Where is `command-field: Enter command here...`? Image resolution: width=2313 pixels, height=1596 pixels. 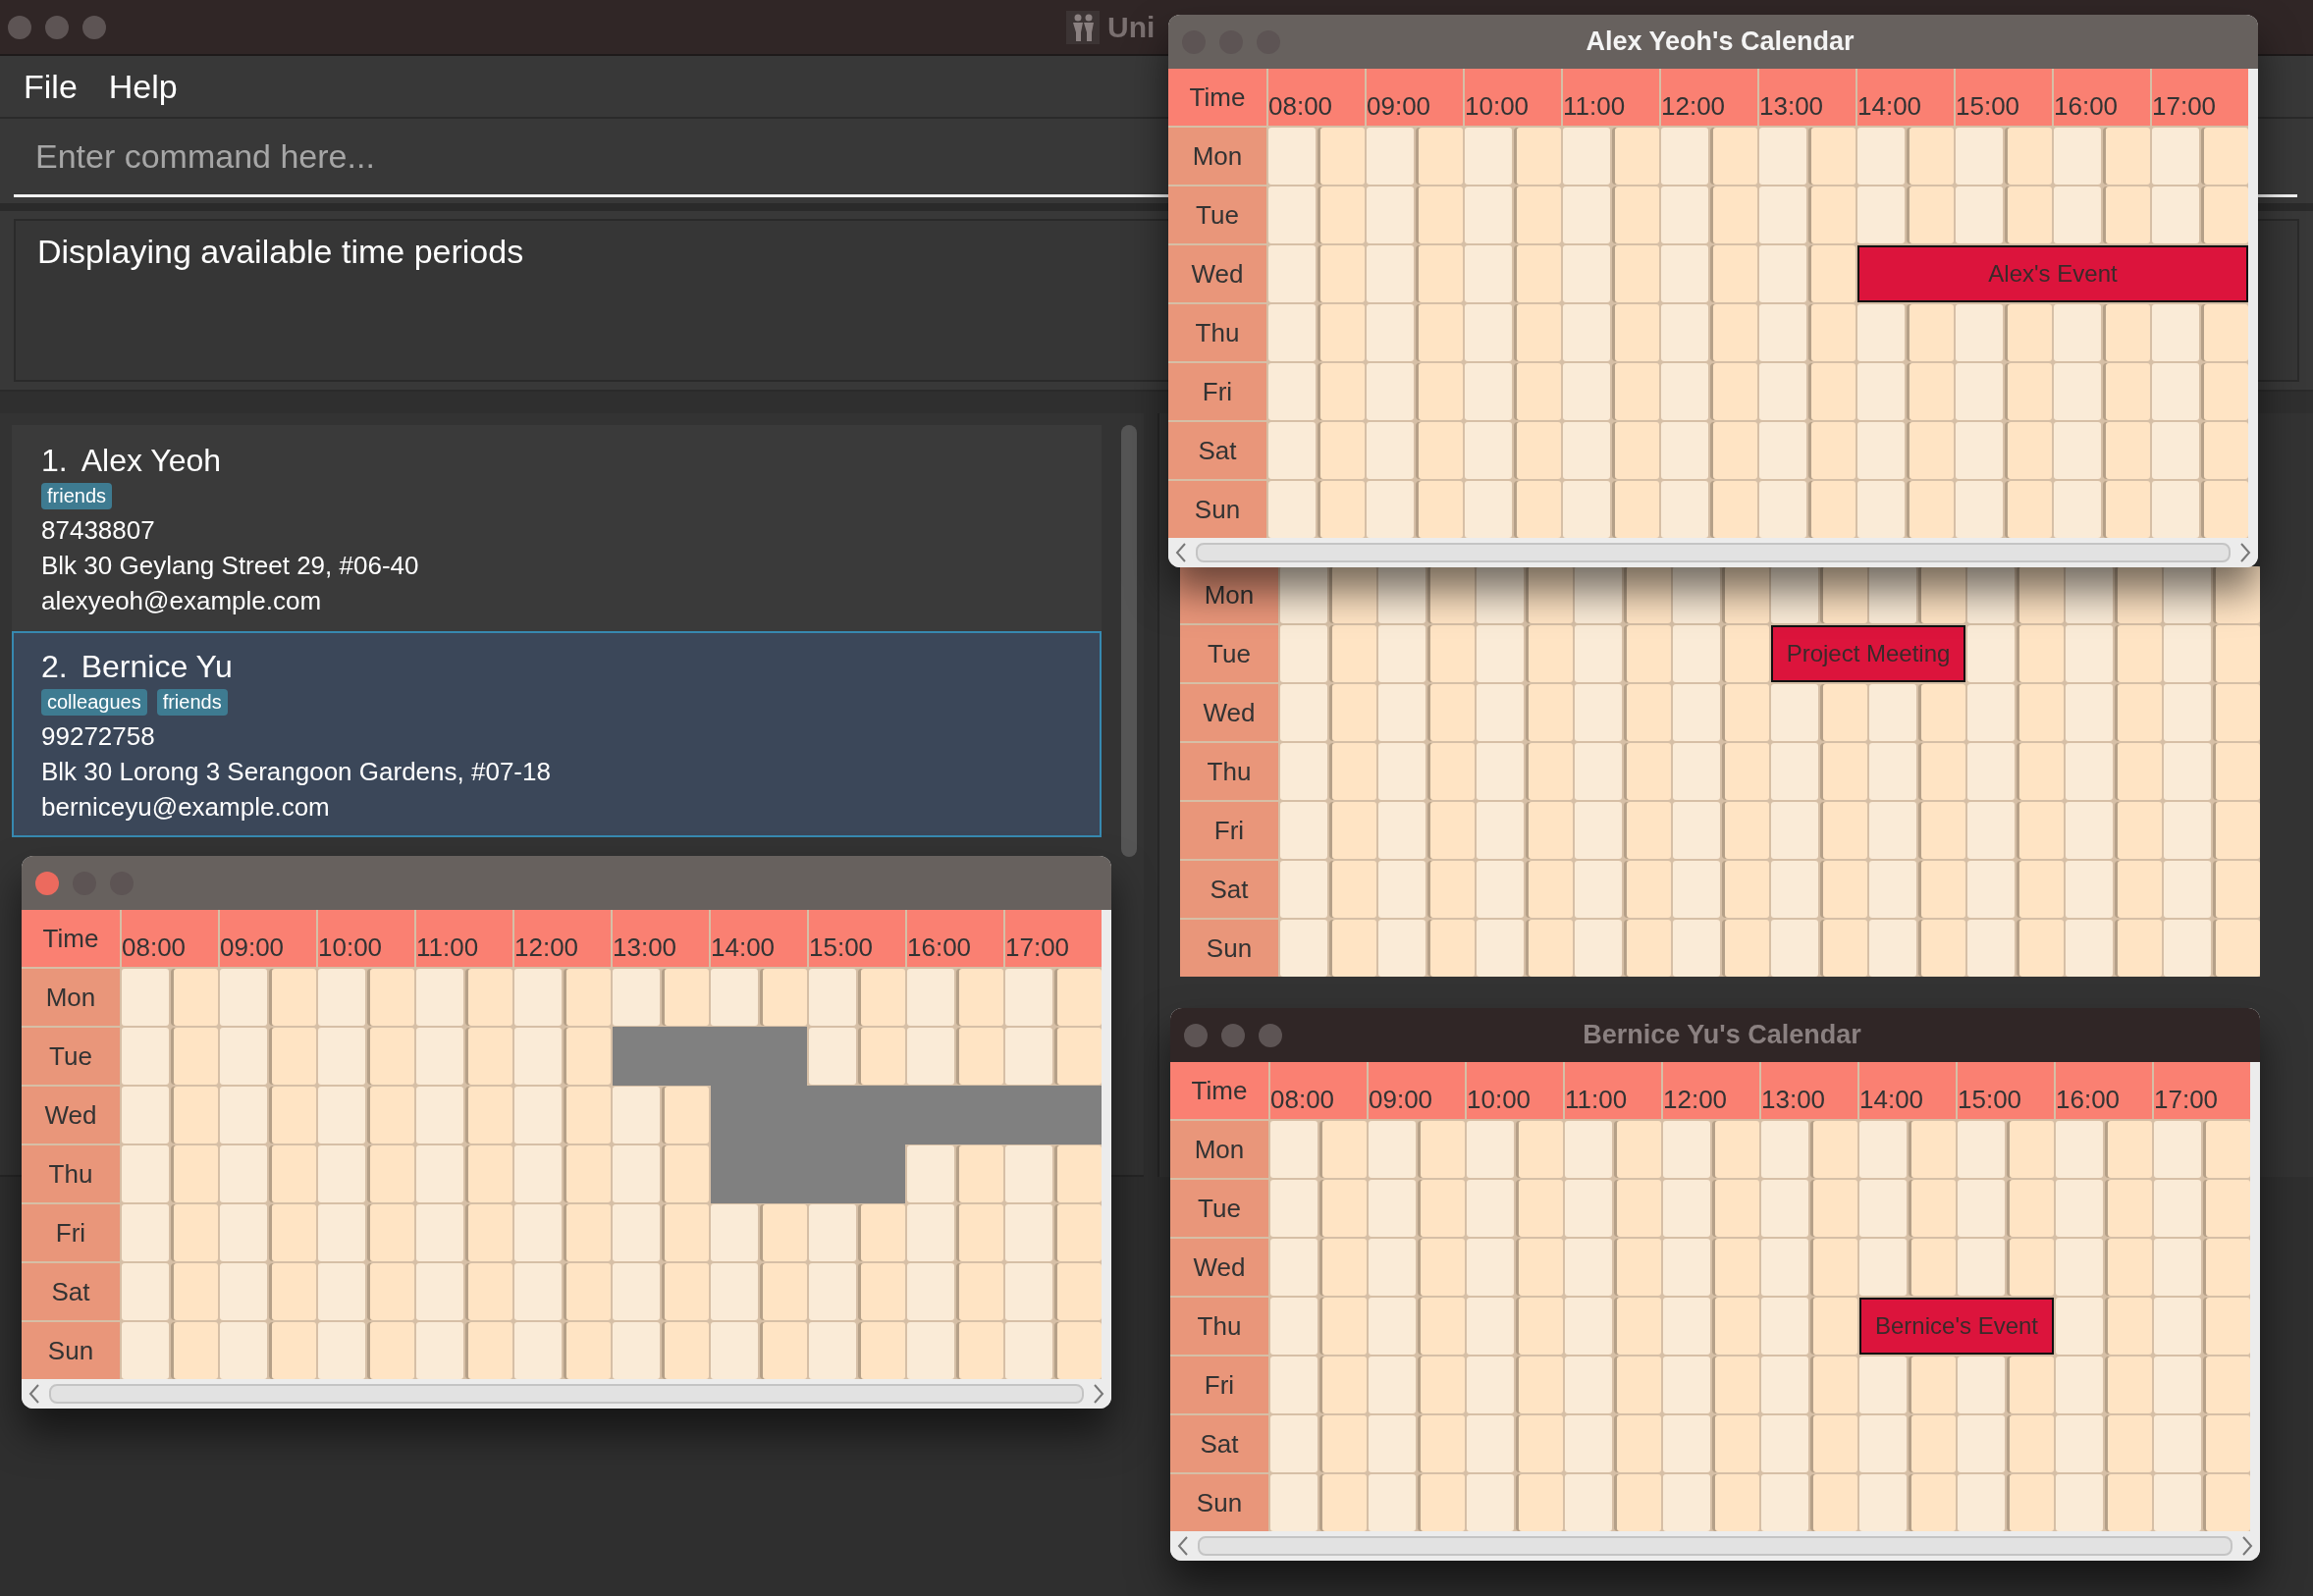
command-field: Enter command here... is located at coordinates (578, 158).